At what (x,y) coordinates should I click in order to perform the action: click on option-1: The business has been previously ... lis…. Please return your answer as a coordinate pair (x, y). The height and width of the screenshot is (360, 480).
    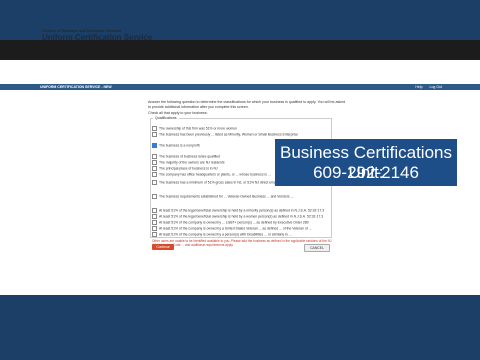
    Looking at the image, I should click on (225, 134).